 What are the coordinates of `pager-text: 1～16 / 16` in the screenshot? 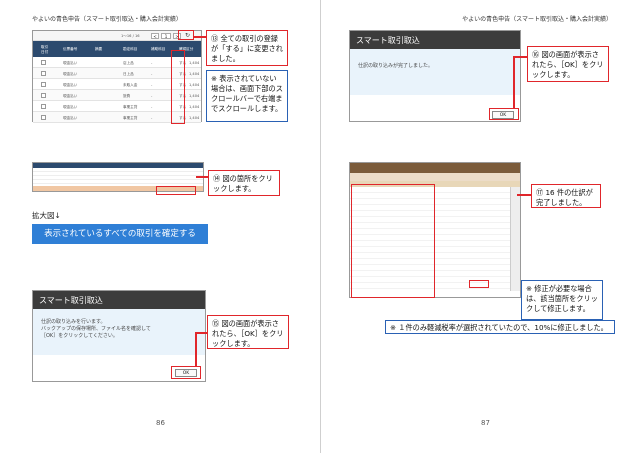 It's located at (130, 36).